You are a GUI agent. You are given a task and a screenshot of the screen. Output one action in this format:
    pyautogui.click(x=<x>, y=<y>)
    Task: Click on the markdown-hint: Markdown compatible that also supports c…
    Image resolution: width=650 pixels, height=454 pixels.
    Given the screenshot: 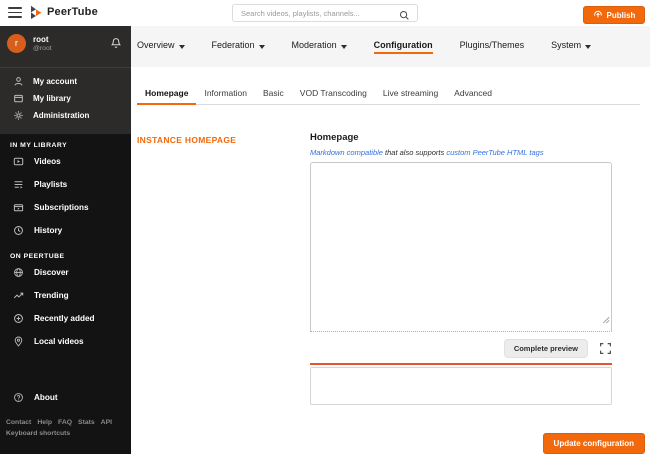 What is the action you would take?
    pyautogui.click(x=427, y=152)
    